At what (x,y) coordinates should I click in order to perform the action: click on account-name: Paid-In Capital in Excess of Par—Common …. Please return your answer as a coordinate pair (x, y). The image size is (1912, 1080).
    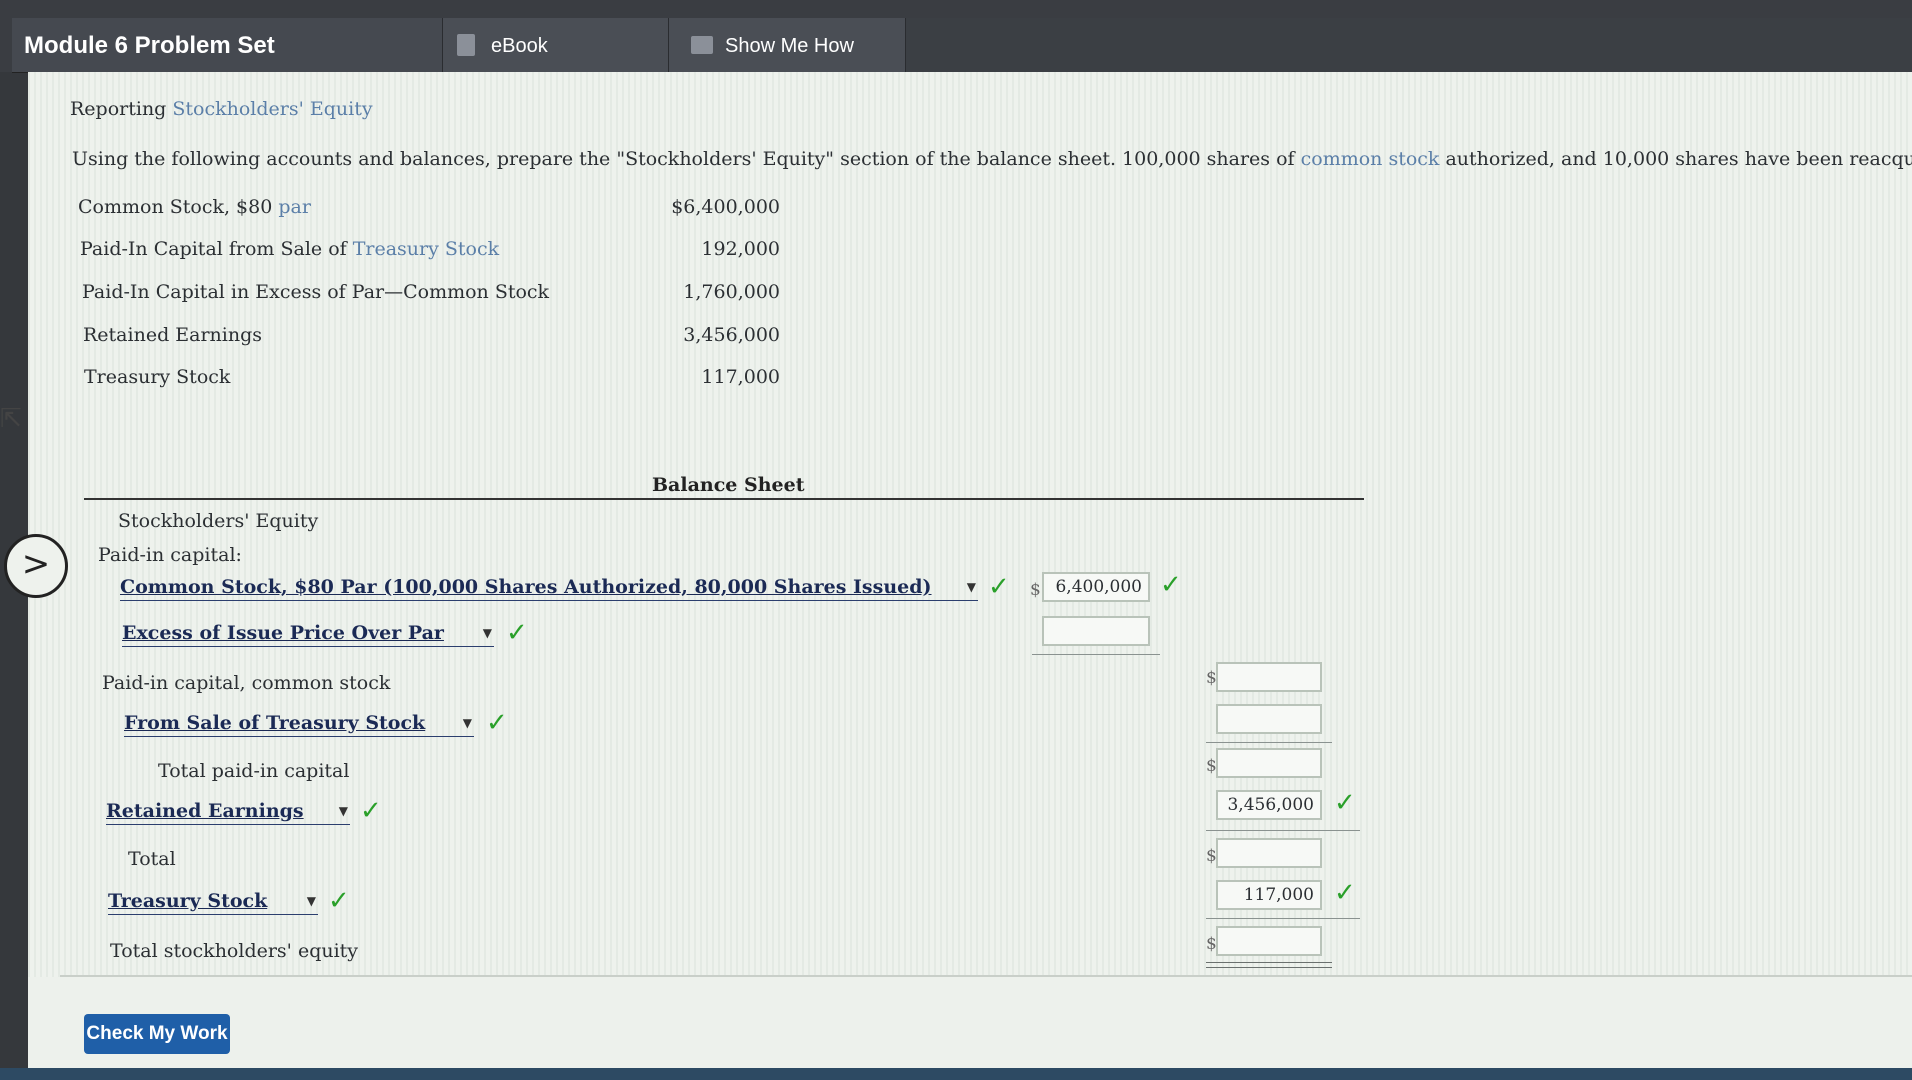
    Looking at the image, I should click on (316, 292).